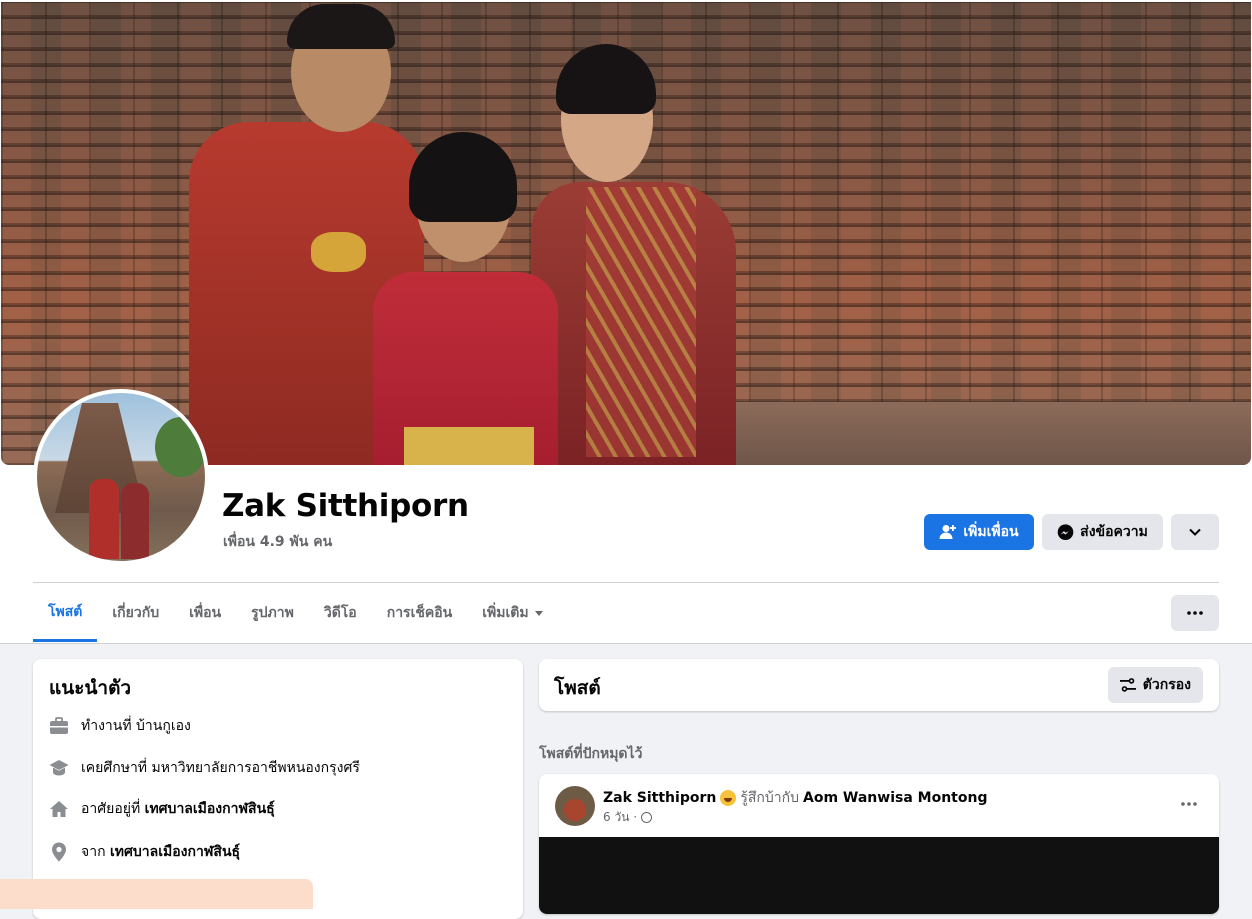 This screenshot has height=919, width=1252. I want to click on add-friend-label: เพิ่มเพื่อน, so click(991, 532).